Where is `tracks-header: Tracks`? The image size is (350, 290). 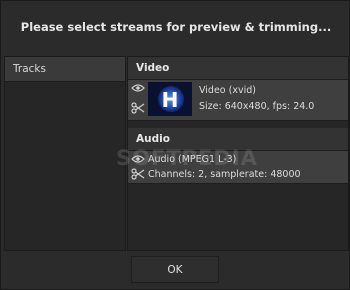
tracks-header: Tracks is located at coordinates (65, 69).